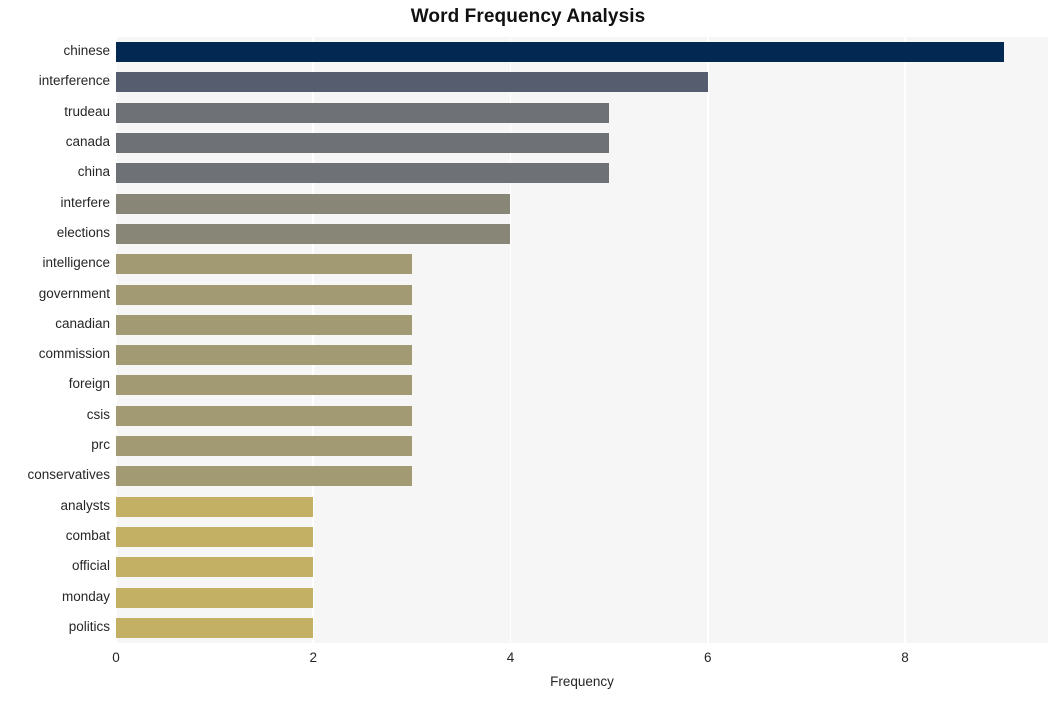  I want to click on bar-china, so click(363, 173).